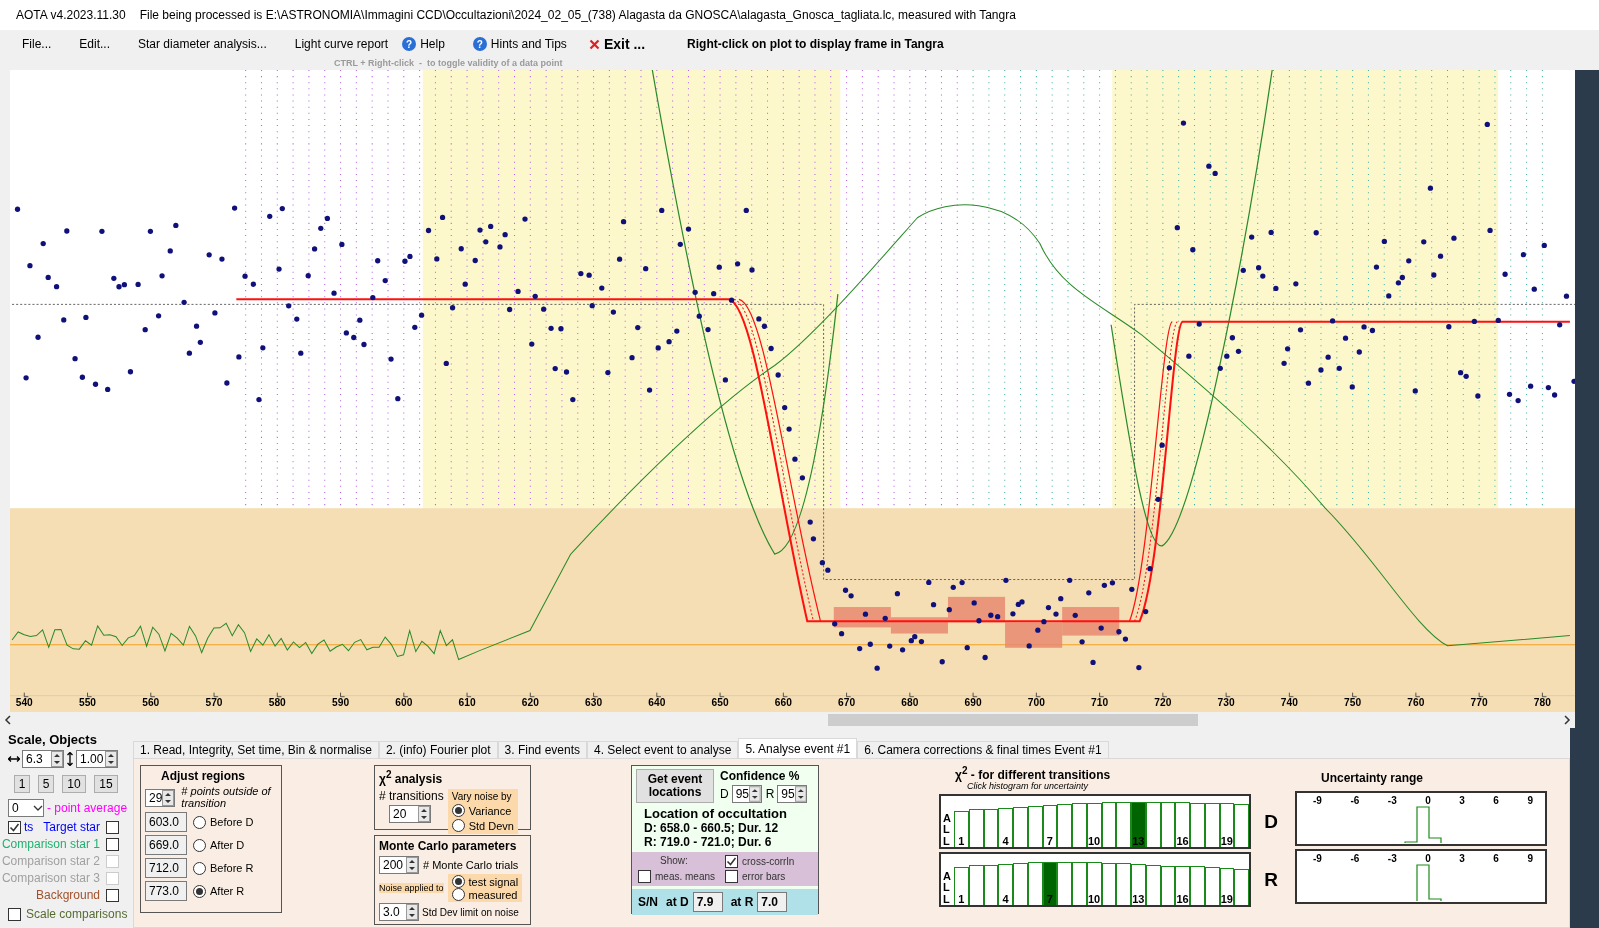 The height and width of the screenshot is (928, 1599). What do you see at coordinates (1094, 841) in the screenshot?
I see `bar-label: 10` at bounding box center [1094, 841].